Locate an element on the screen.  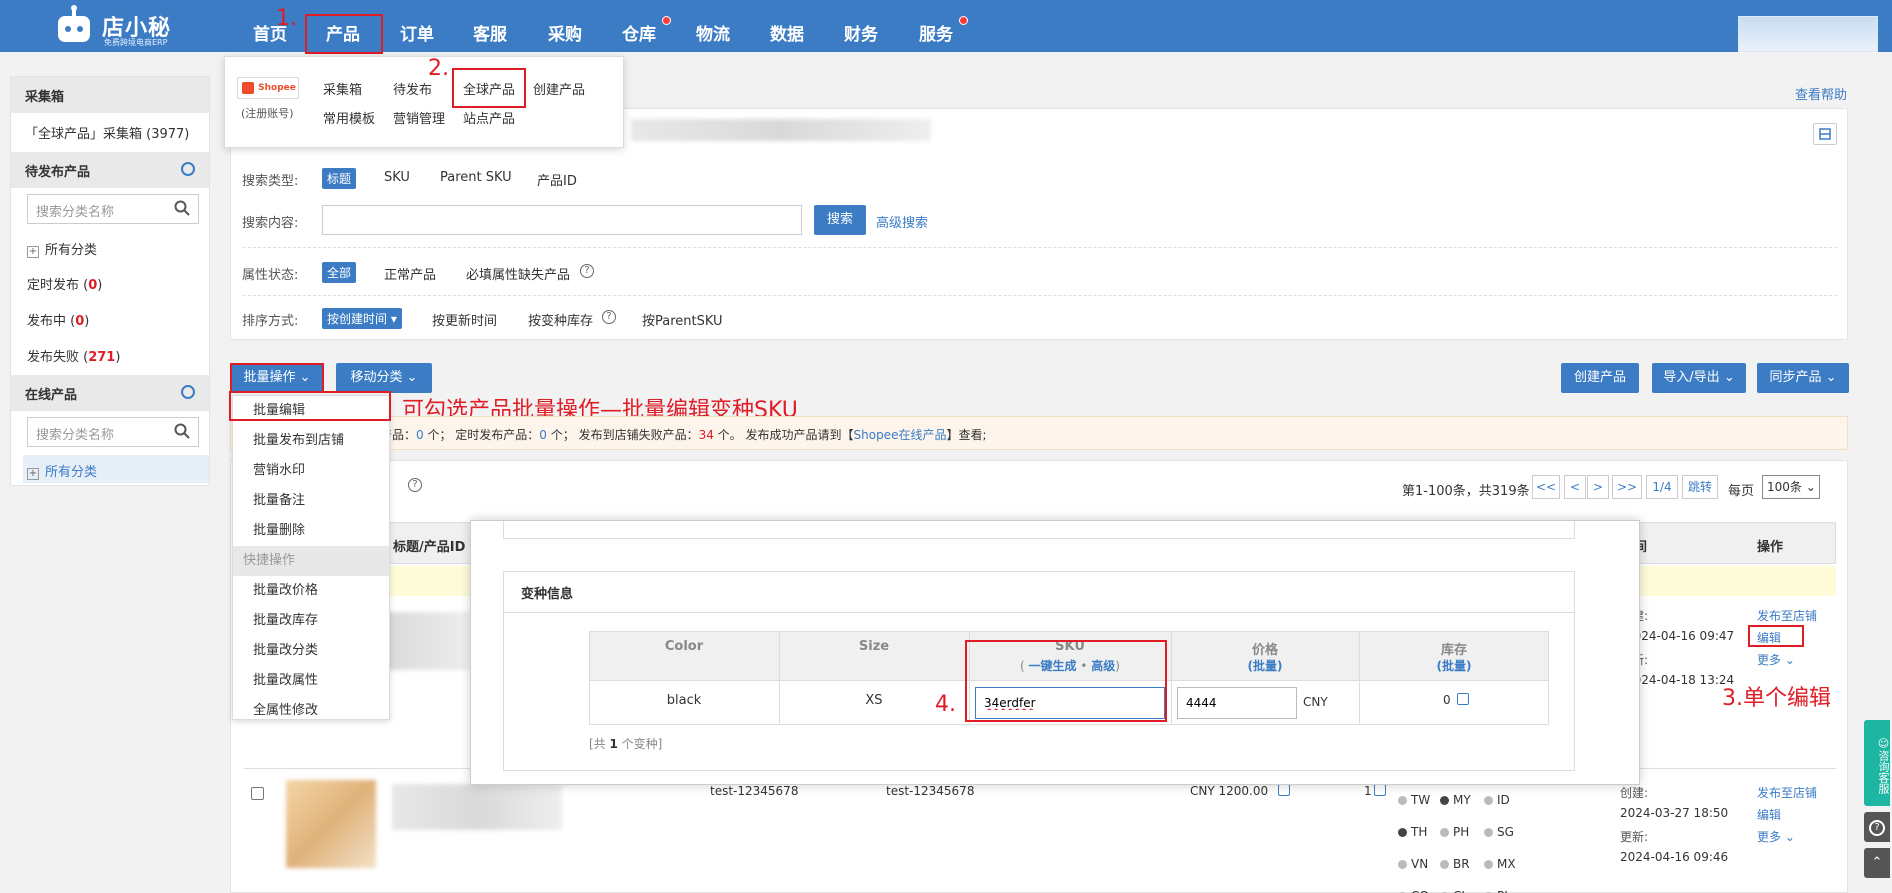
sort-by-created: 按创建时间 ▾ is located at coordinates (362, 318).